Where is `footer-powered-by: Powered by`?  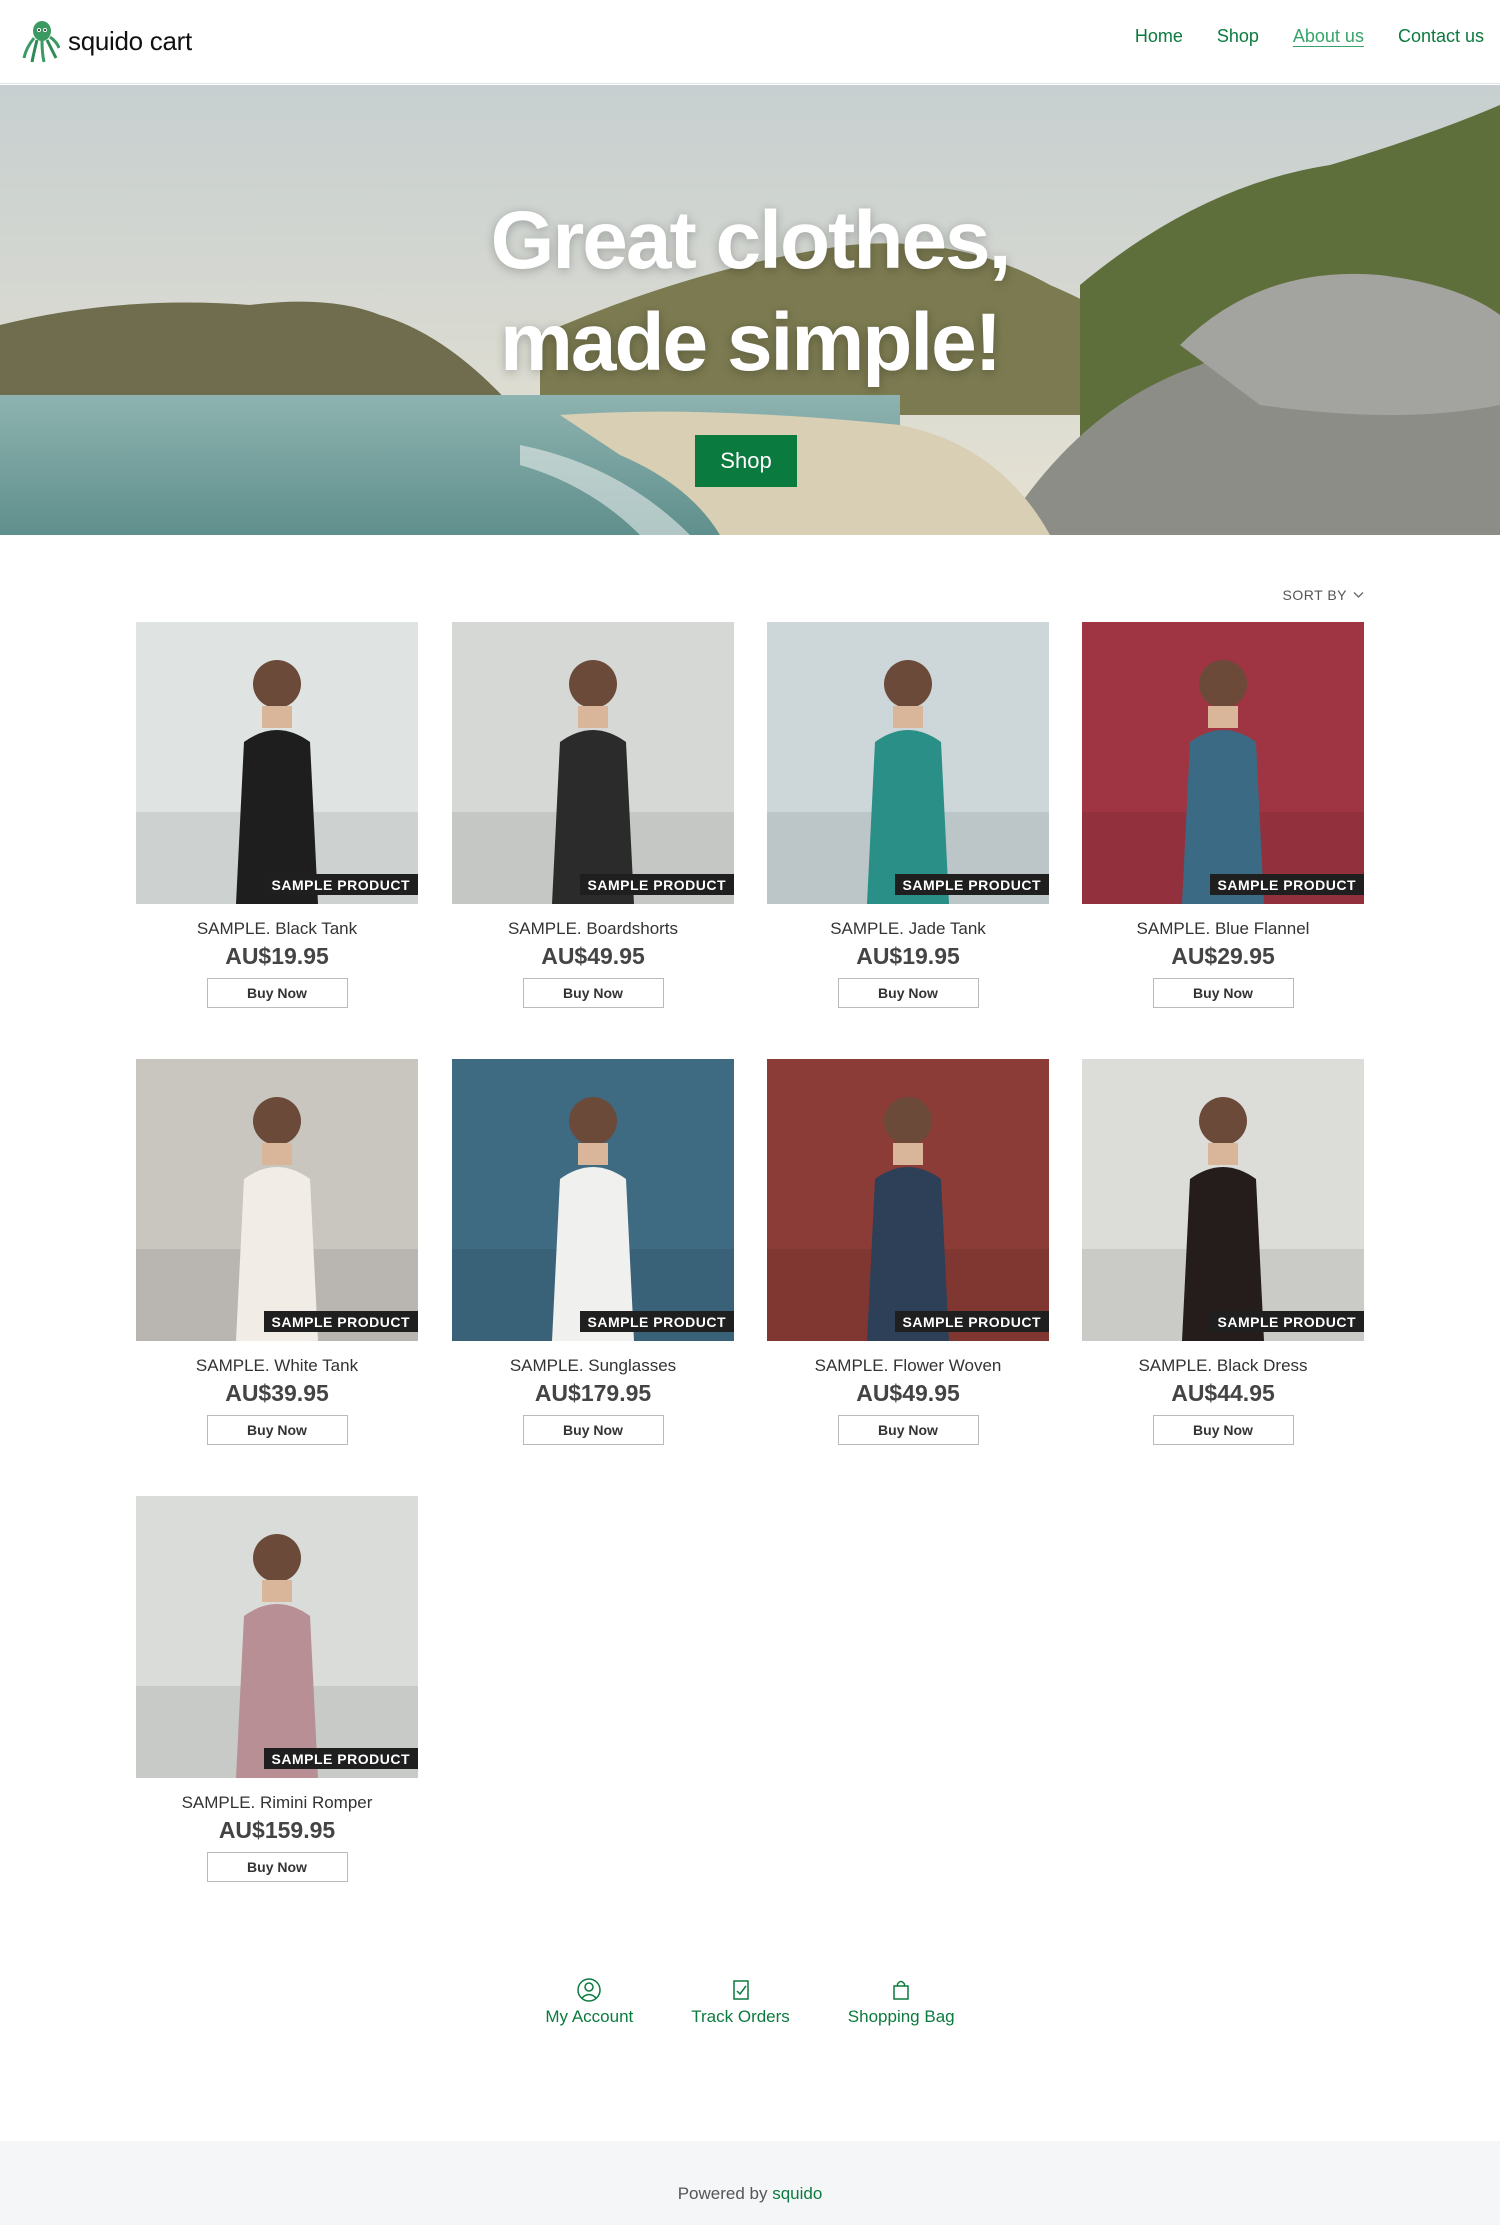
footer-powered-by: Powered by is located at coordinates (722, 2193).